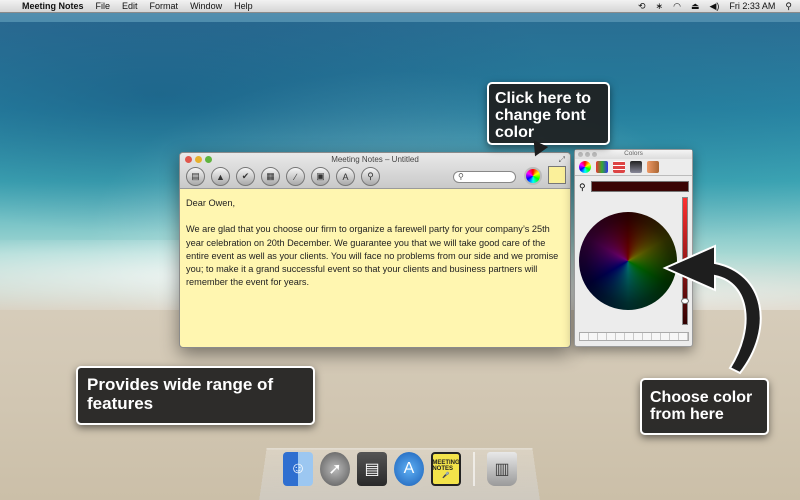  What do you see at coordinates (788, 6) in the screenshot?
I see `spotlight-icon: ⚲` at bounding box center [788, 6].